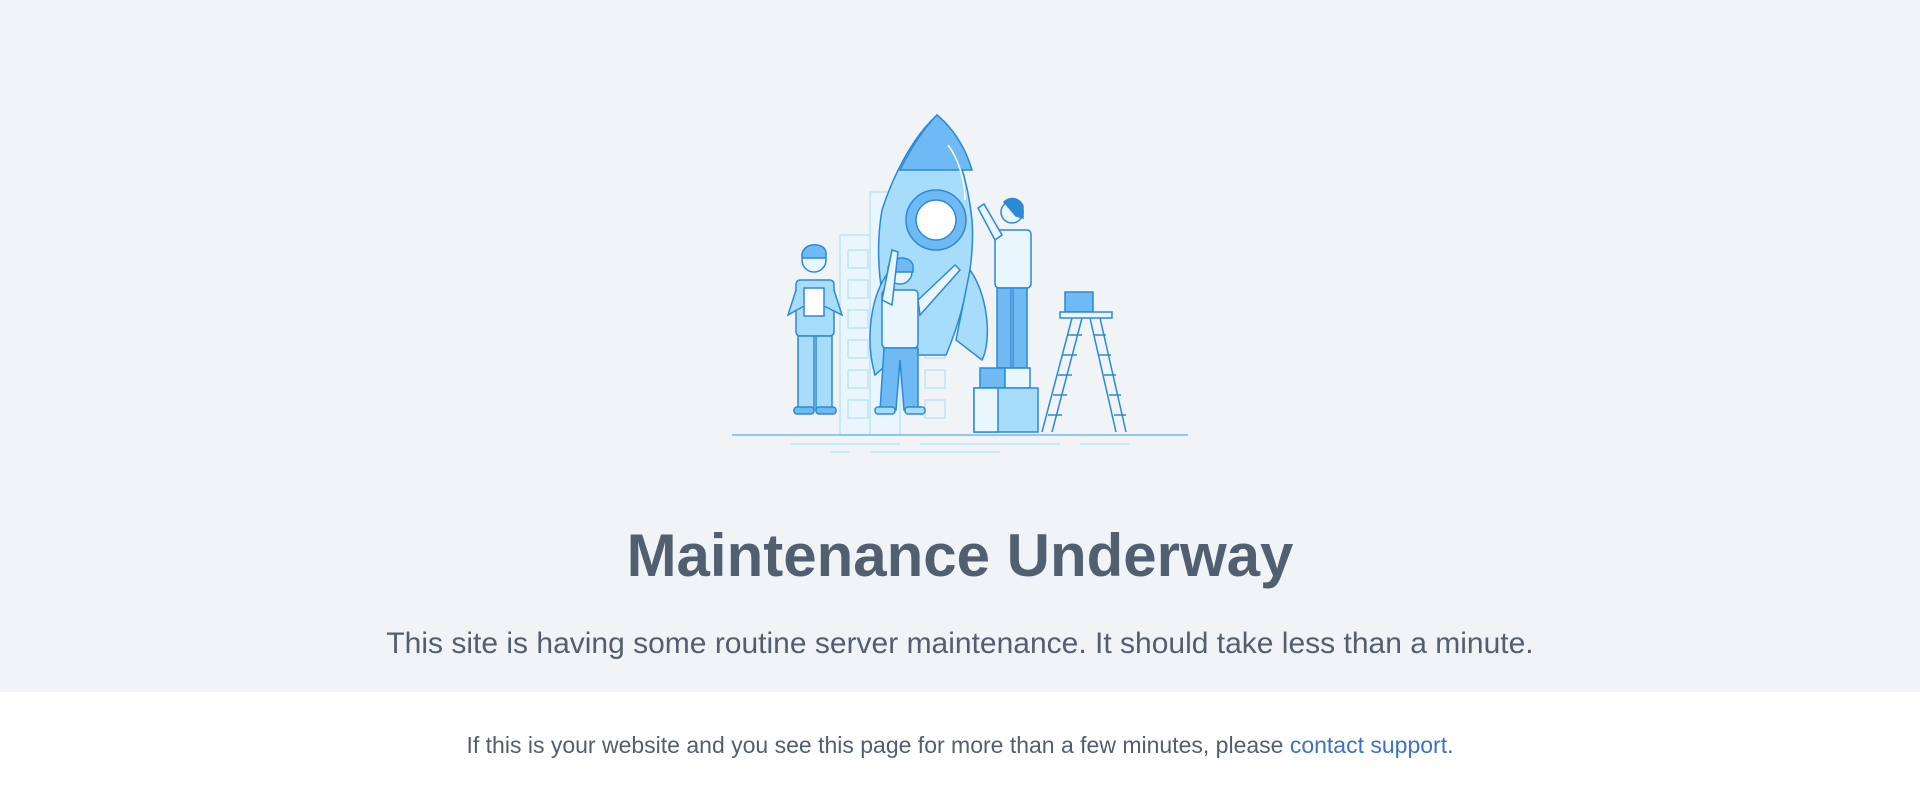 Image resolution: width=1920 pixels, height=800 pixels. I want to click on ladder, so click(1084, 362).